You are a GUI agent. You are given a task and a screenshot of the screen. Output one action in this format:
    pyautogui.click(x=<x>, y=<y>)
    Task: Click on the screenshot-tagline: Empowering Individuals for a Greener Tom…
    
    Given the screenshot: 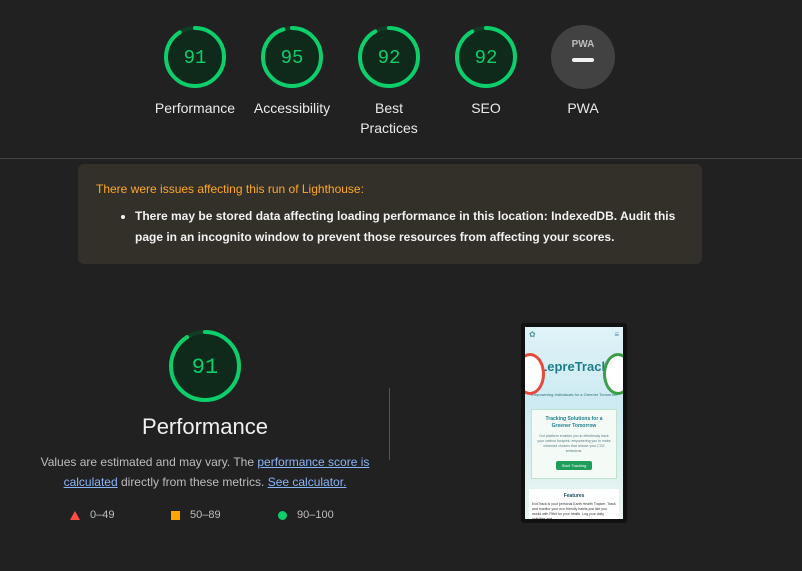 What is the action you would take?
    pyautogui.click(x=574, y=394)
    